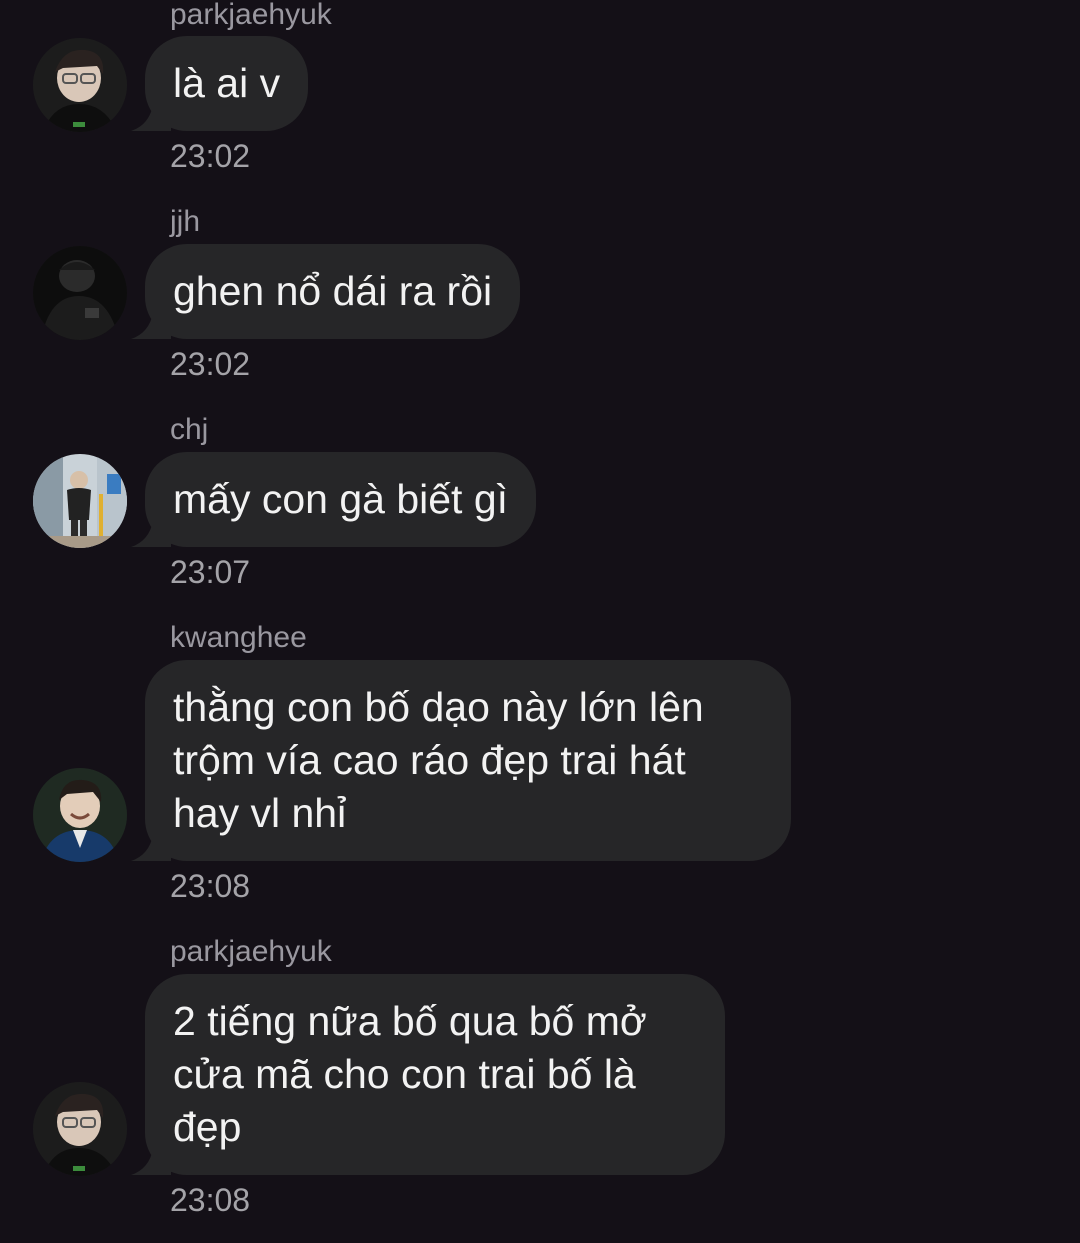 This screenshot has height=1243, width=1080. Describe the element at coordinates (238, 638) in the screenshot. I see `sender-name: kwanghee` at that location.